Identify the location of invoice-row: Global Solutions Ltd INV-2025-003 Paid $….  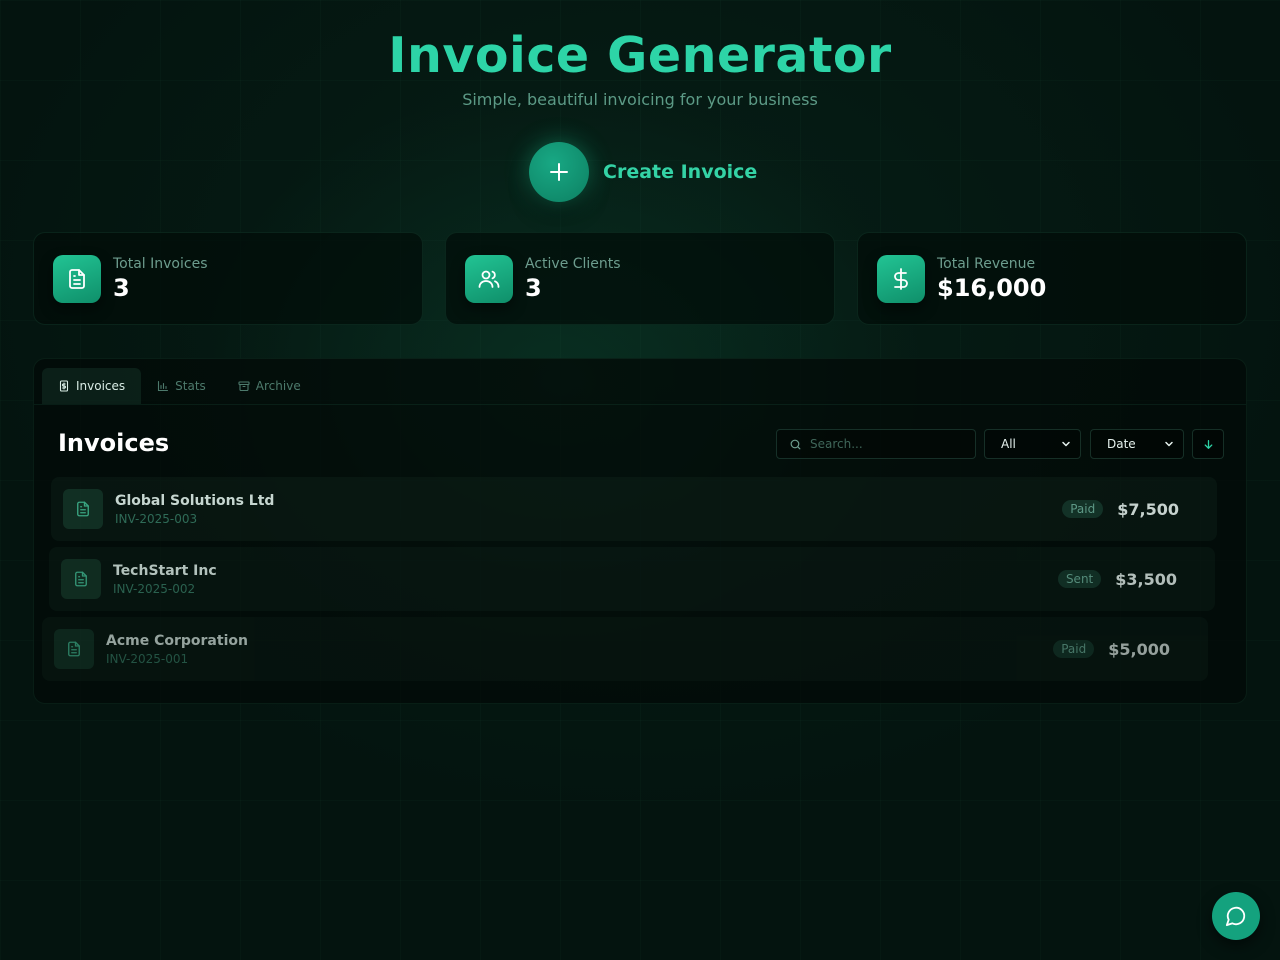
(634, 509).